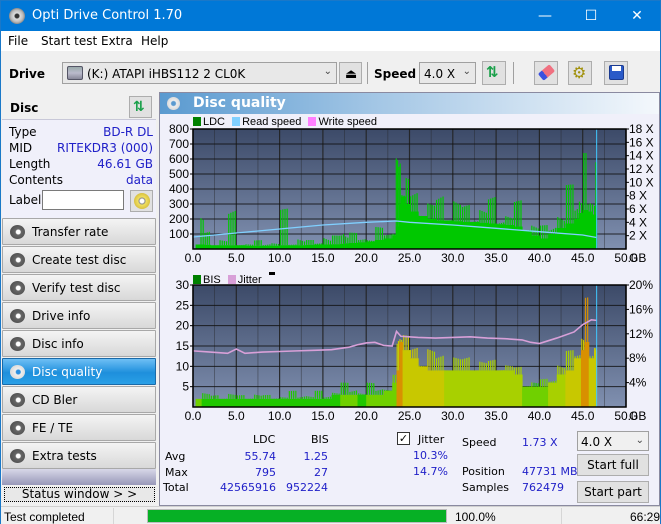 This screenshot has width=661, height=524. Describe the element at coordinates (141, 201) in the screenshot. I see `disc-label-button` at that location.